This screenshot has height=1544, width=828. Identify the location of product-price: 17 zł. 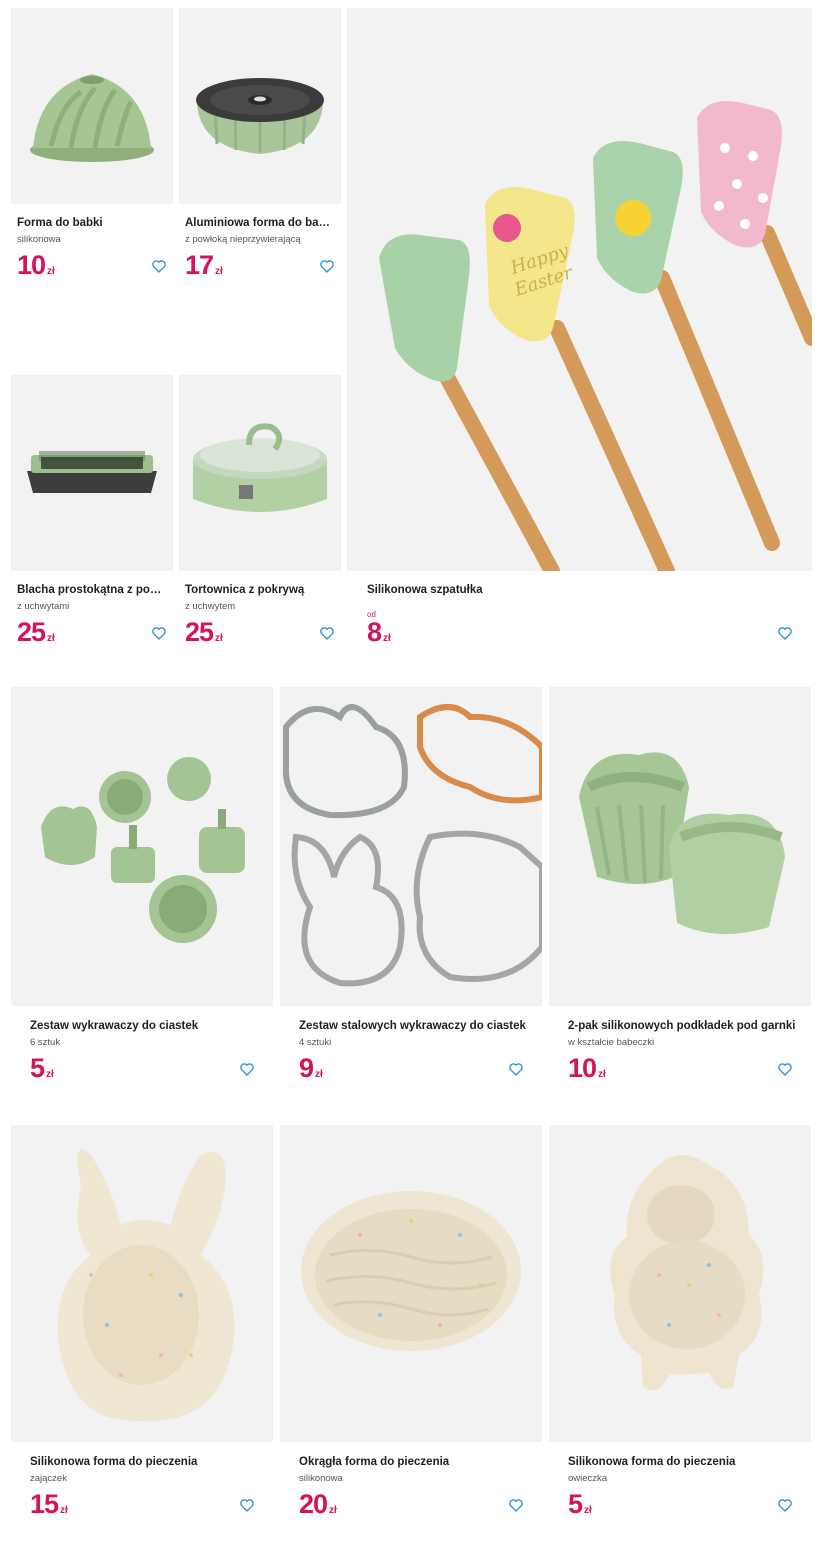
(204, 265).